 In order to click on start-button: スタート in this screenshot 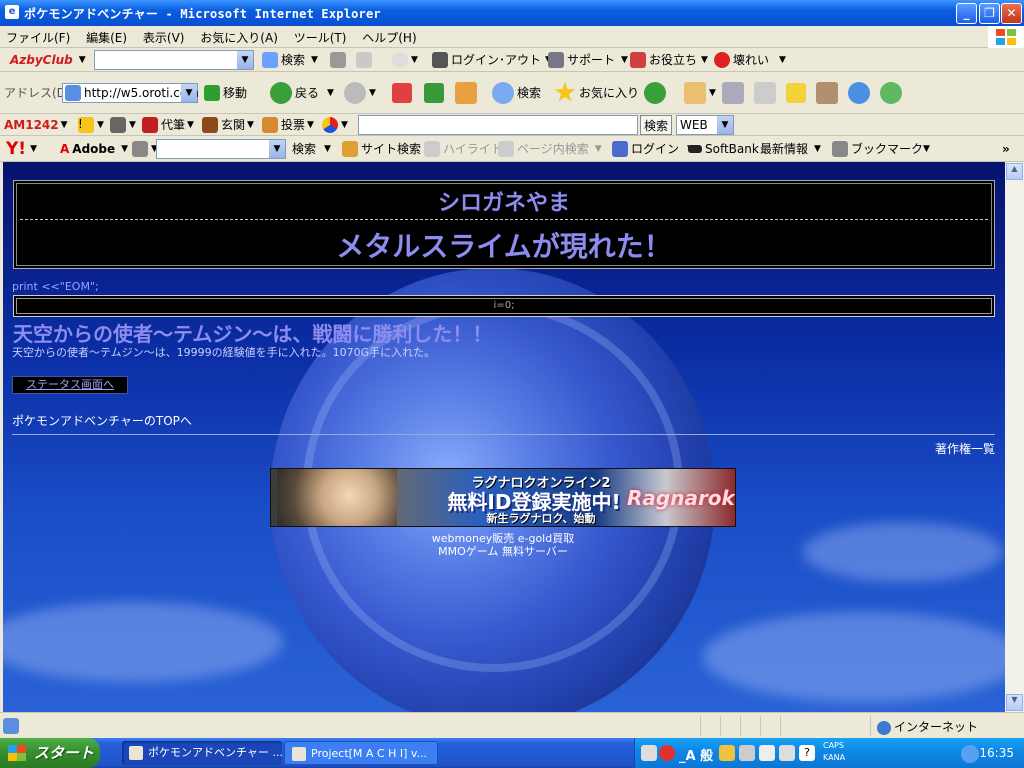, I will do `click(50, 753)`.